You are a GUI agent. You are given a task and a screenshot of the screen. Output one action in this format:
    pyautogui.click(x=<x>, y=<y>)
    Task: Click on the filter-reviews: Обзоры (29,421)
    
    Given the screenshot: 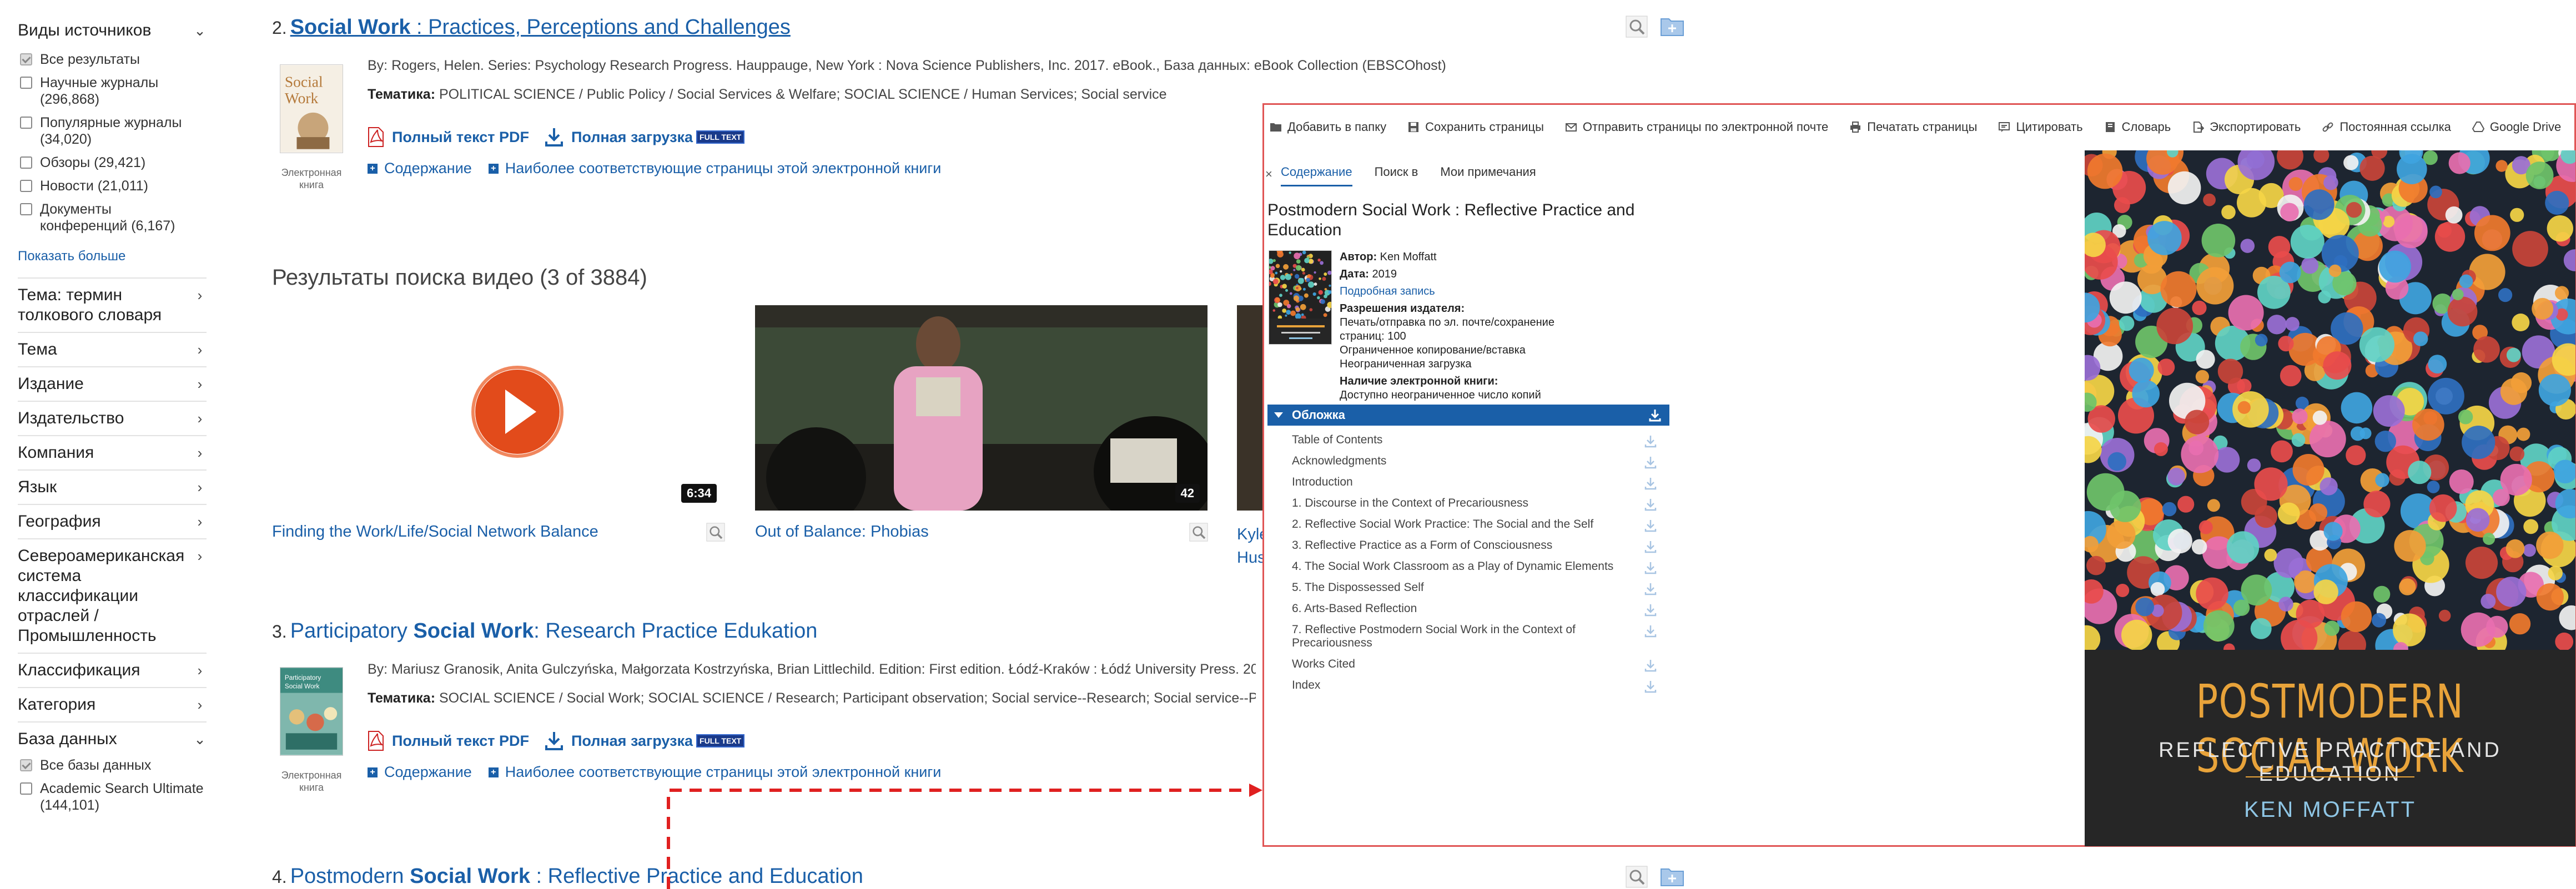 What is the action you would take?
    pyautogui.click(x=113, y=162)
    